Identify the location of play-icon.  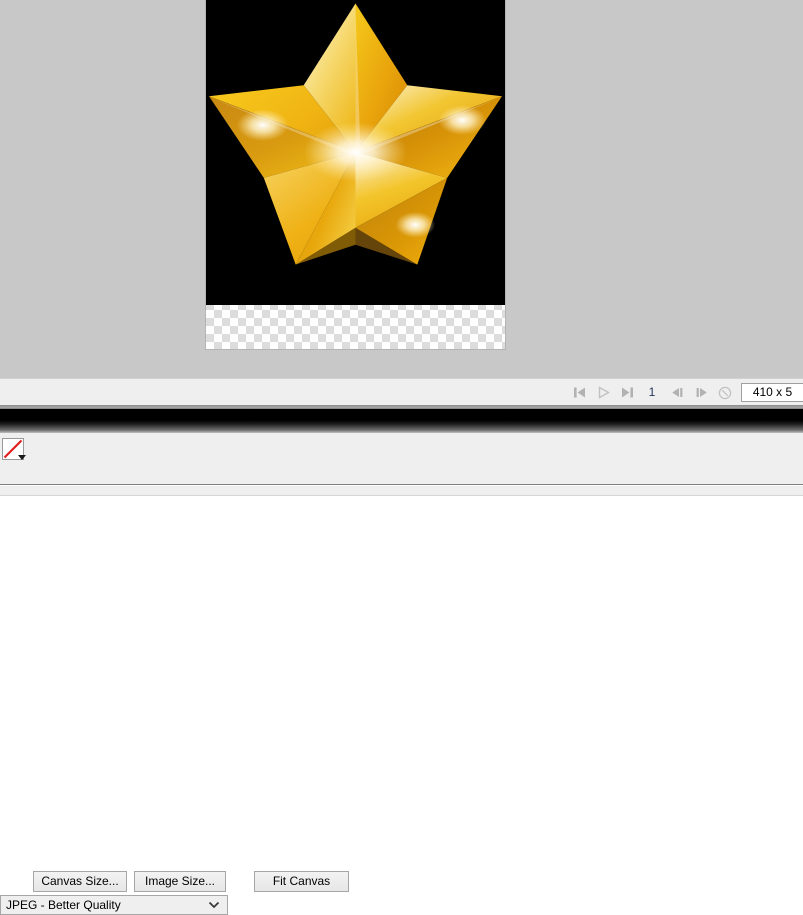
(604, 392).